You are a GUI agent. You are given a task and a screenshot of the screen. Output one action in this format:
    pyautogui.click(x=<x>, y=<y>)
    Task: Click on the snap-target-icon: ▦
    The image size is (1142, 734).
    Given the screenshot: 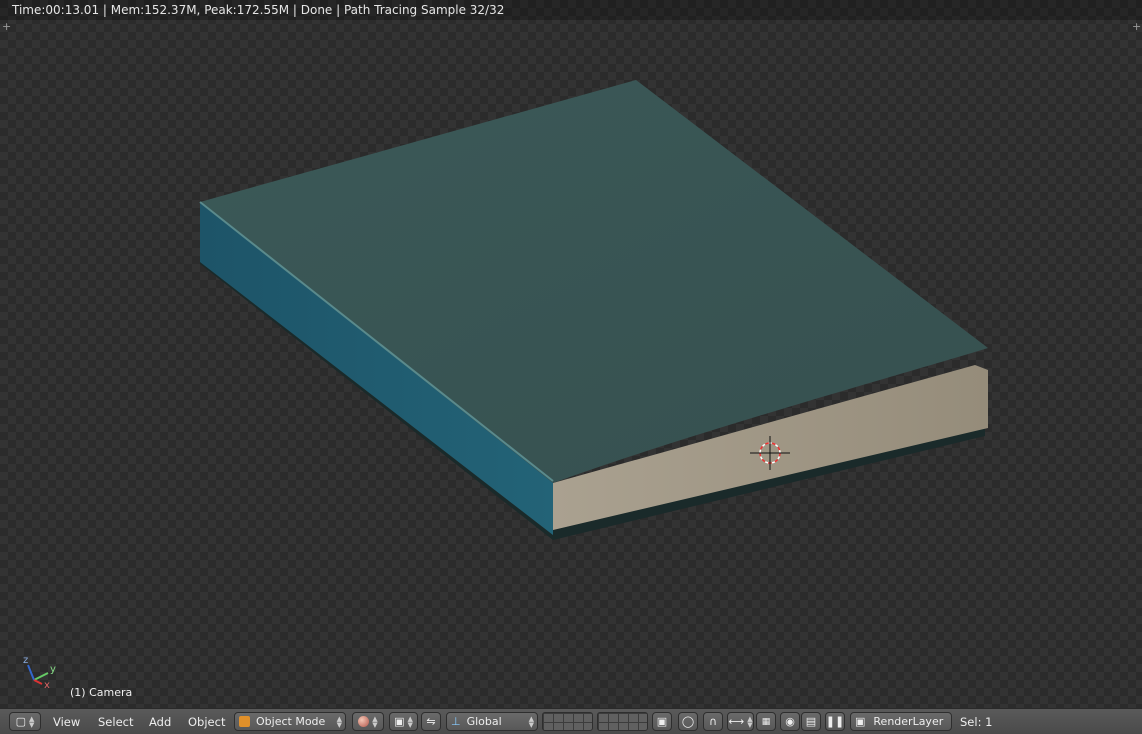 What is the action you would take?
    pyautogui.click(x=766, y=721)
    